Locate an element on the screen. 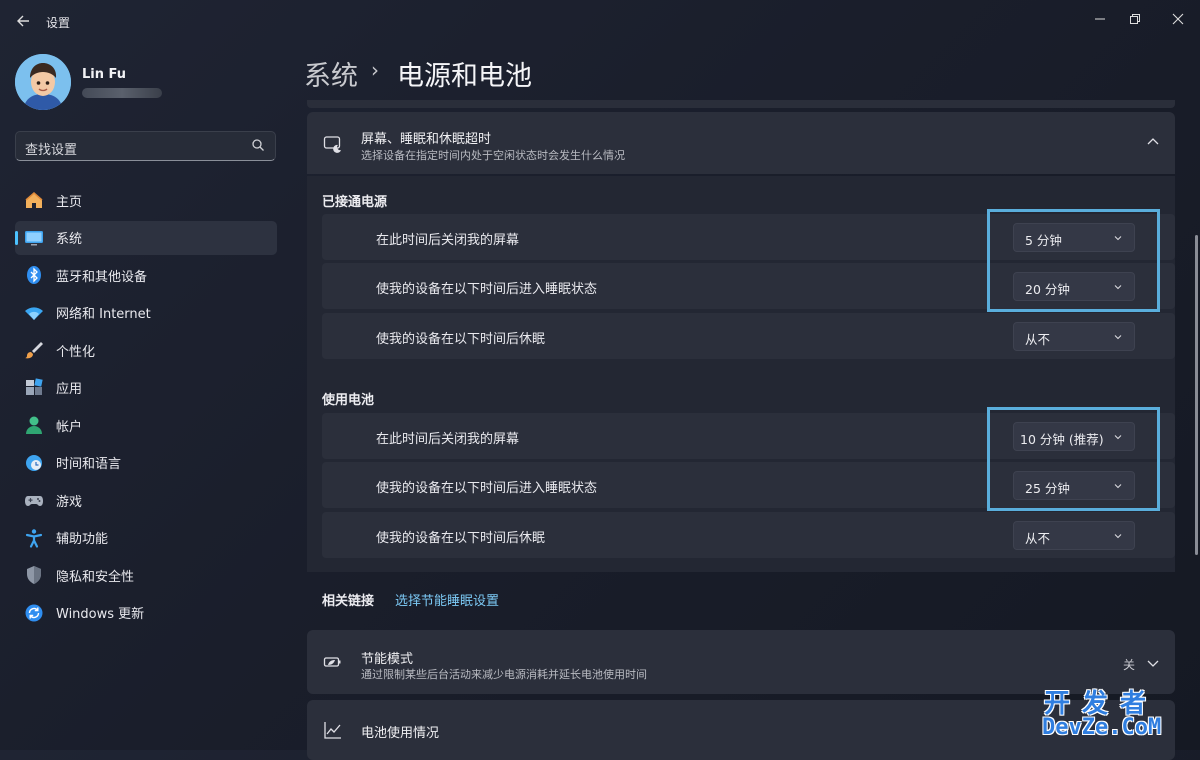 The width and height of the screenshot is (1200, 760). screen-sleep-header: 屏幕、睡眠和休眠超时 选择设备在指定时间内处于空闲状态时会发生什么情况 is located at coordinates (741, 143).